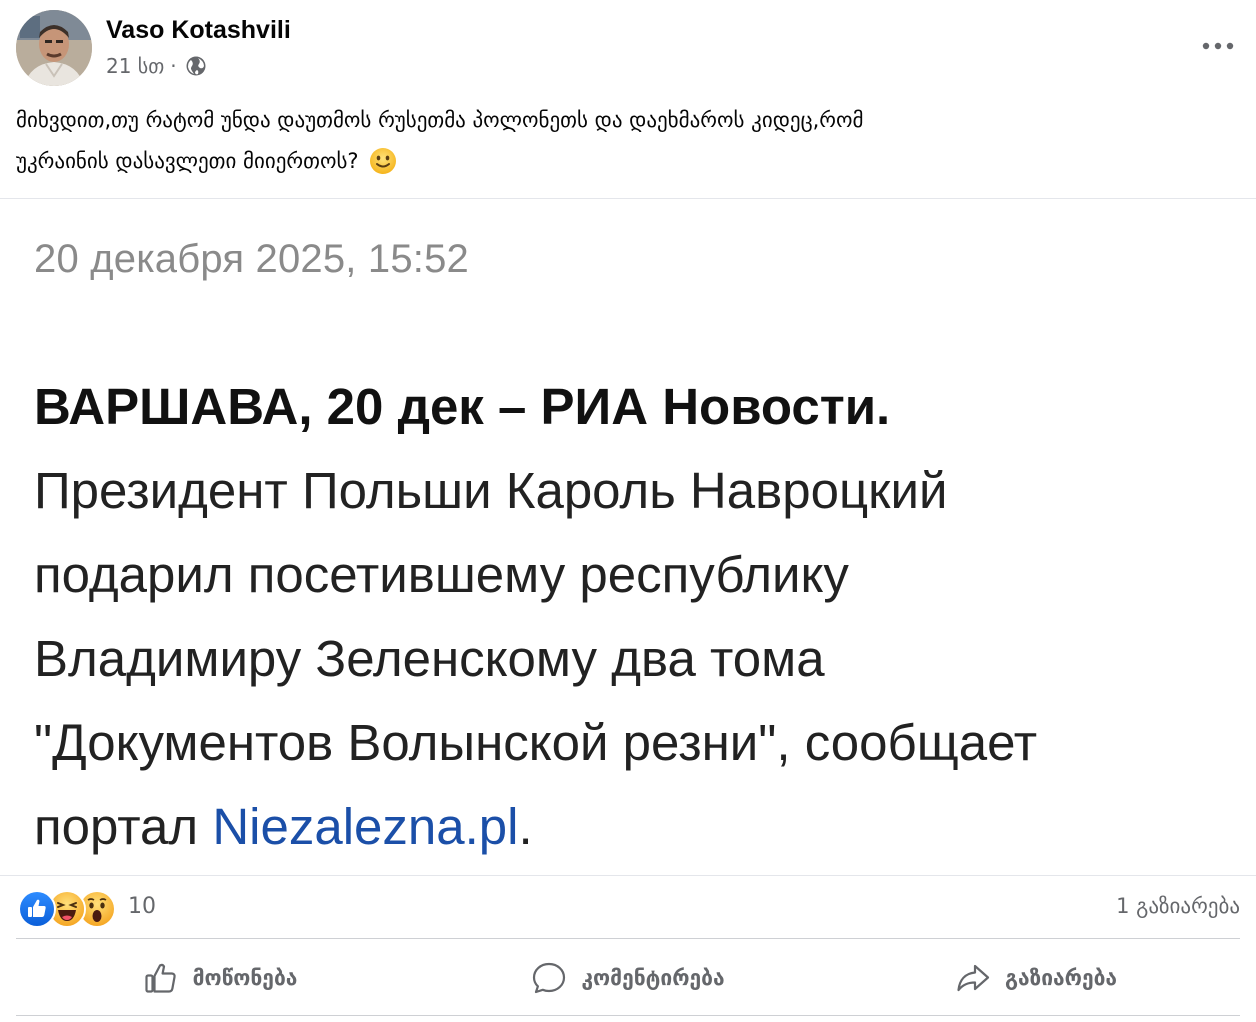 Image resolution: width=1256 pixels, height=1022 pixels. What do you see at coordinates (441, 574) in the screenshot?
I see `news-line-2: подарил посетившему республику` at bounding box center [441, 574].